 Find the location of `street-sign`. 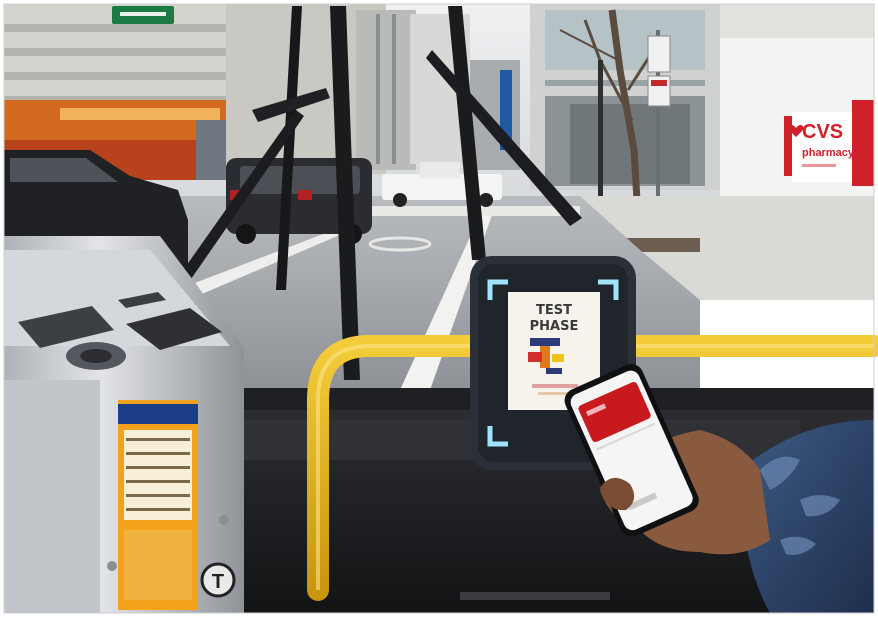

street-sign is located at coordinates (143, 15).